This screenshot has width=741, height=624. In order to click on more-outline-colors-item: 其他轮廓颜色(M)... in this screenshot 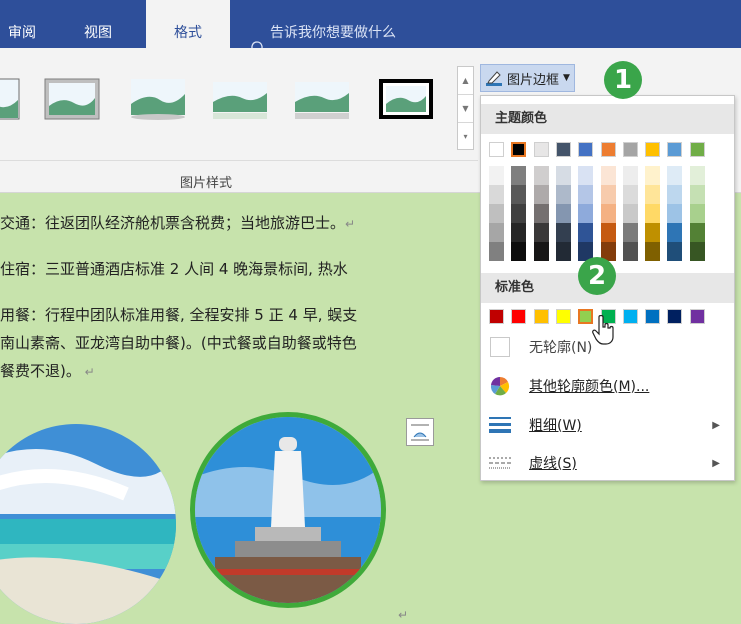, I will do `click(607, 386)`.